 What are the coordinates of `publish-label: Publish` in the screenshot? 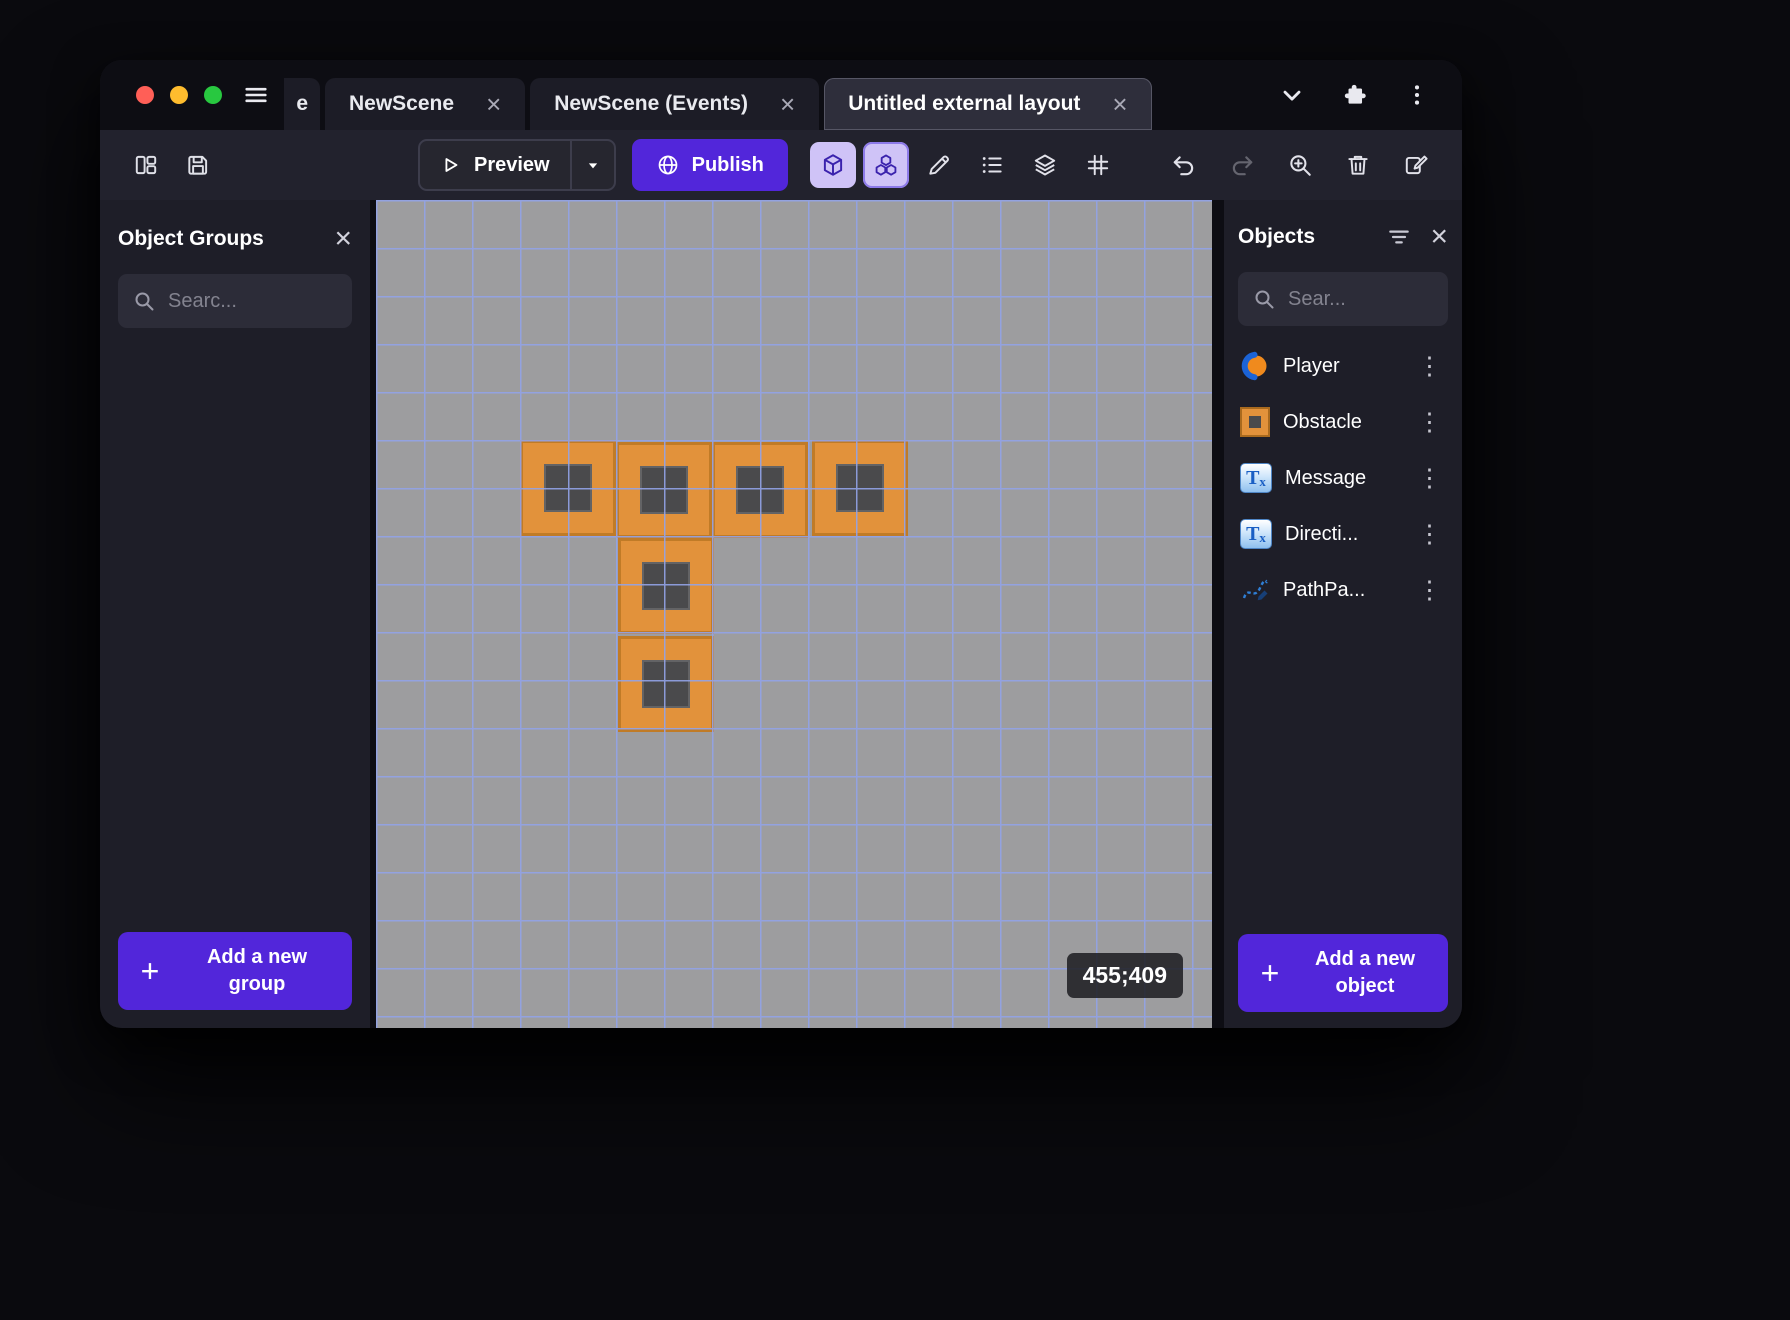 It's located at (727, 164).